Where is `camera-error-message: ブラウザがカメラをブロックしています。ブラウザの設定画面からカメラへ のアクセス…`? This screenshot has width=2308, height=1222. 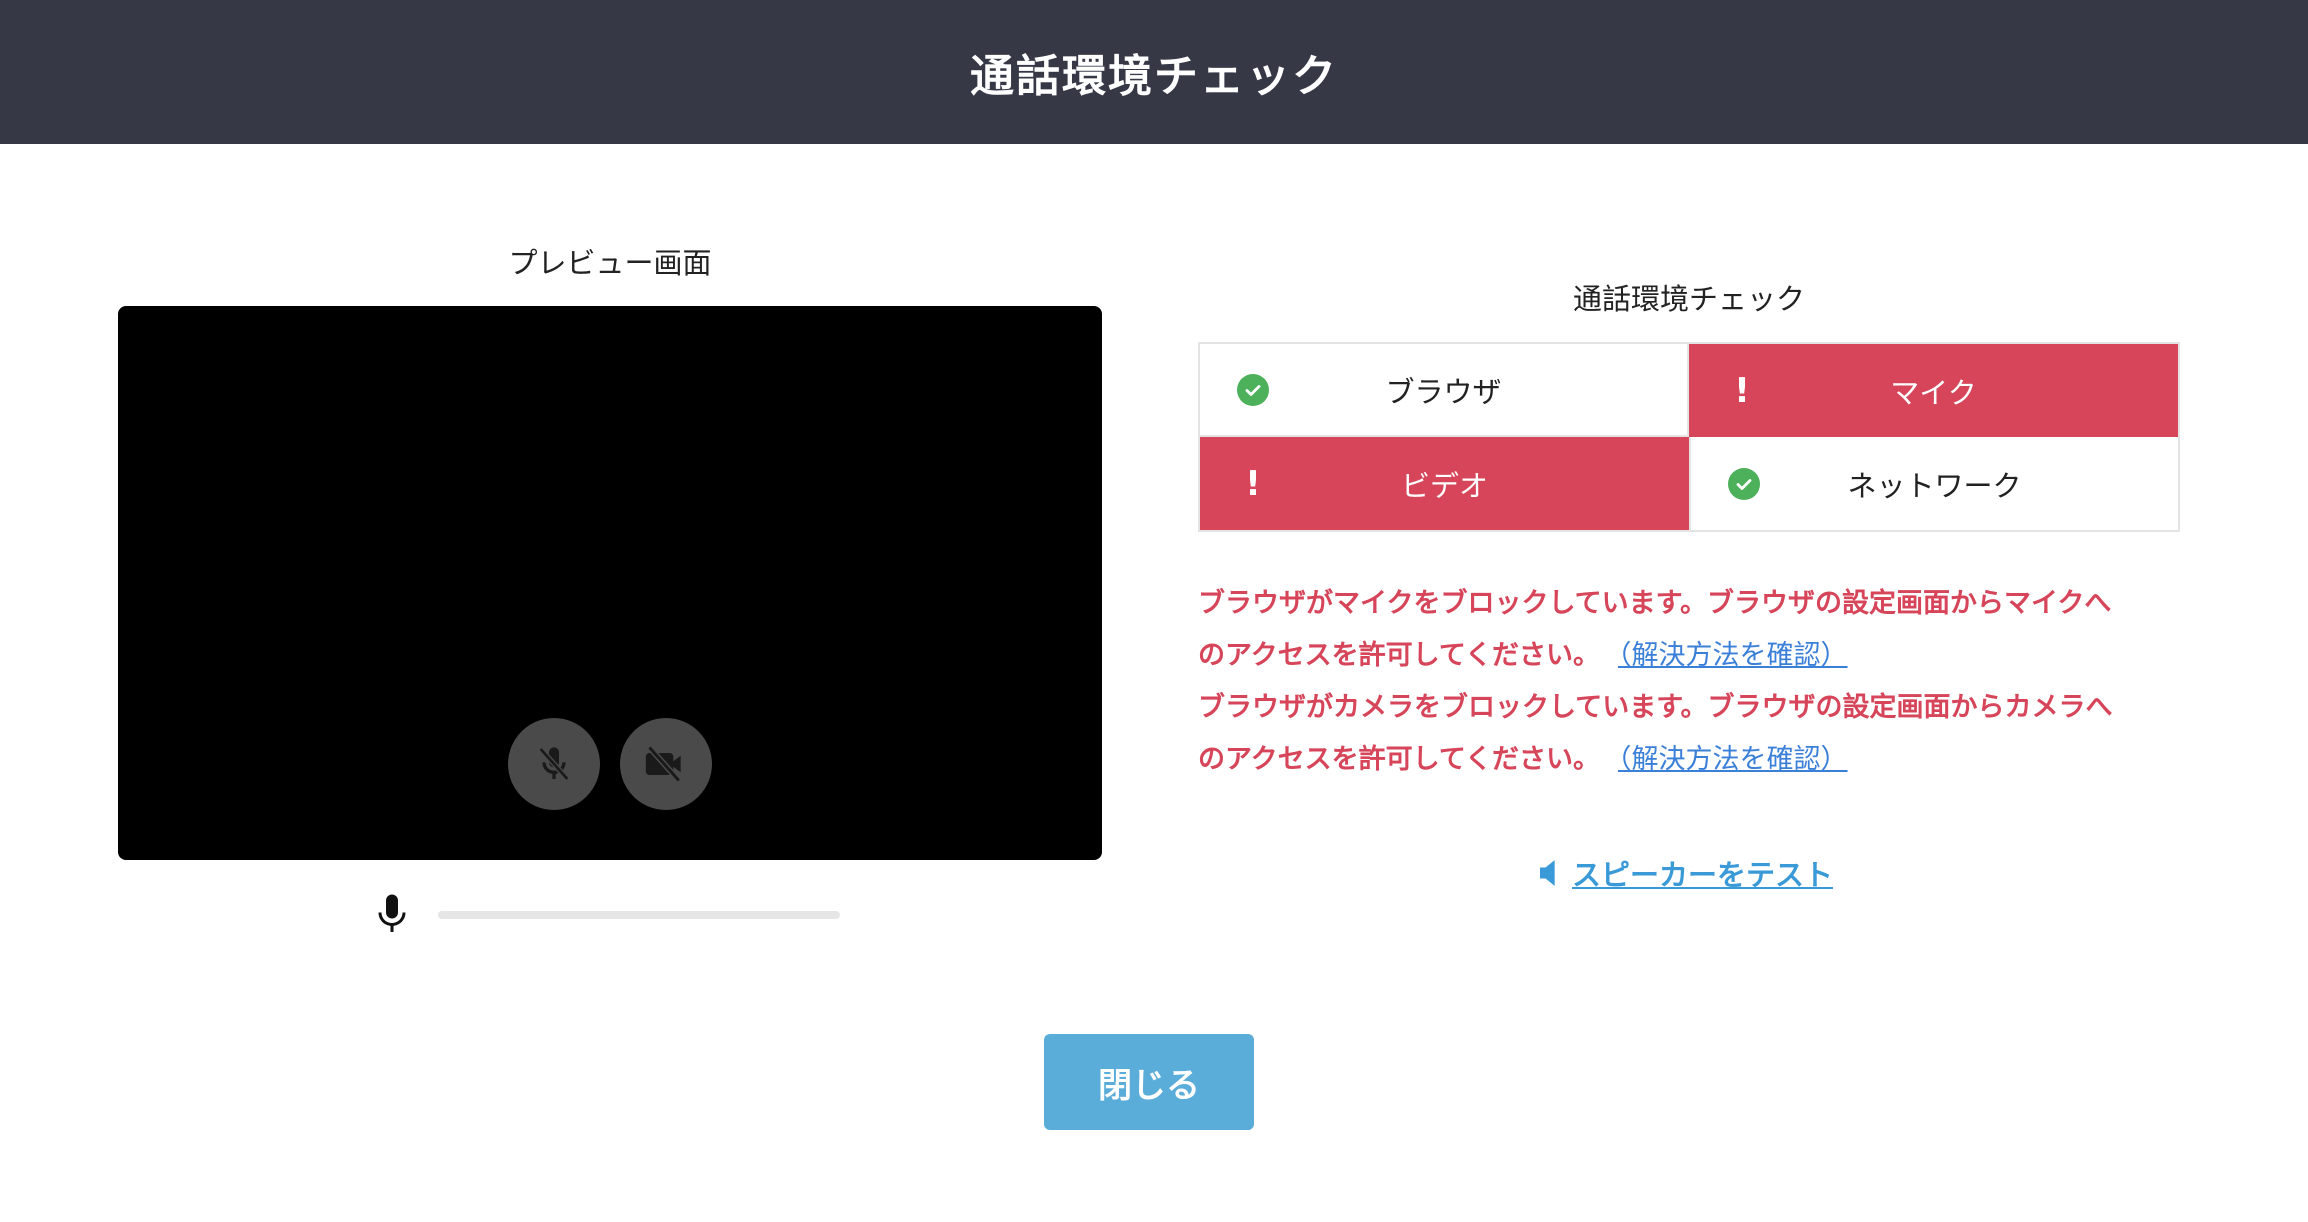
camera-error-message: ブラウザがカメラをブロックしています。ブラウザの設定画面からカメラへ のアクセス… is located at coordinates (1655, 733).